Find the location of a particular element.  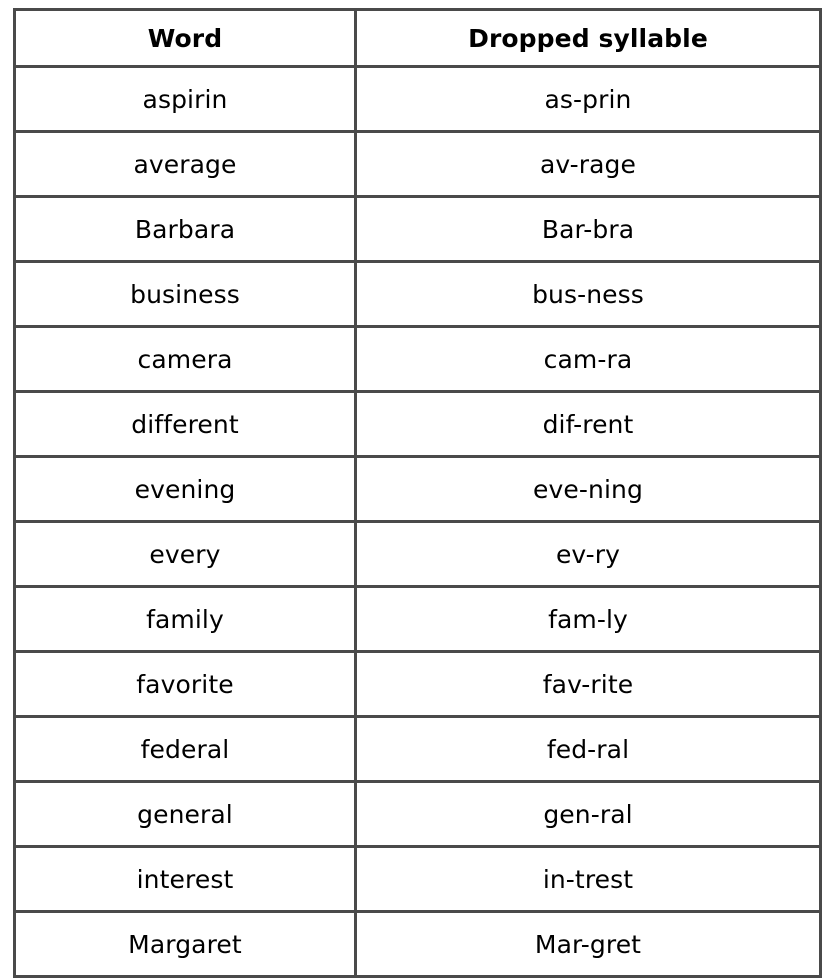

table-row: evening eve-ning is located at coordinates (417, 489).